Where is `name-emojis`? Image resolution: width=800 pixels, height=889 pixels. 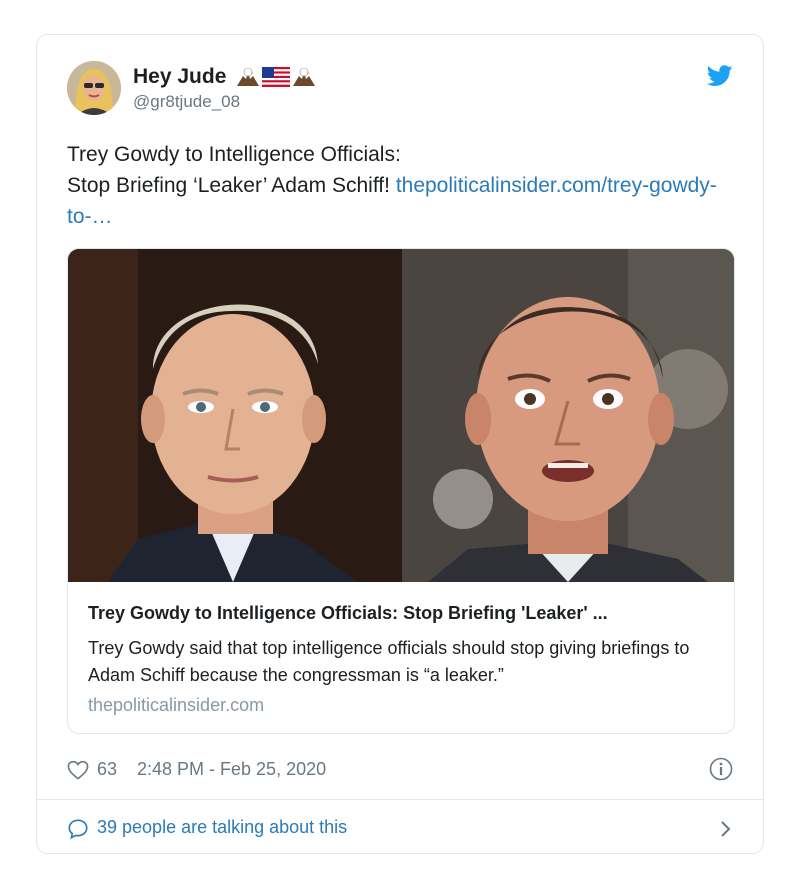 name-emojis is located at coordinates (276, 77).